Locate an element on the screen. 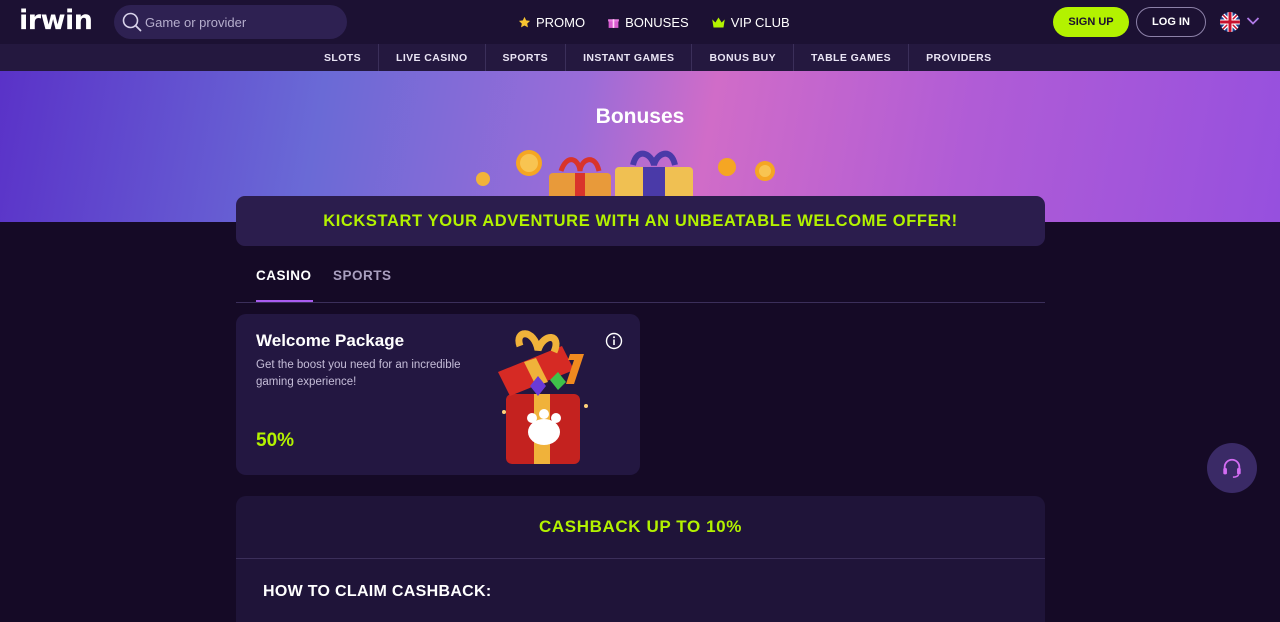 The image size is (1280, 622). category-providers: PROVIDERS is located at coordinates (958, 57).